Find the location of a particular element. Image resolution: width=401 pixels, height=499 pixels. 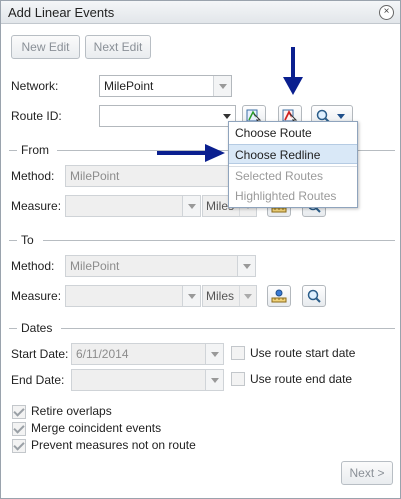

close-icon: × is located at coordinates (386, 12).